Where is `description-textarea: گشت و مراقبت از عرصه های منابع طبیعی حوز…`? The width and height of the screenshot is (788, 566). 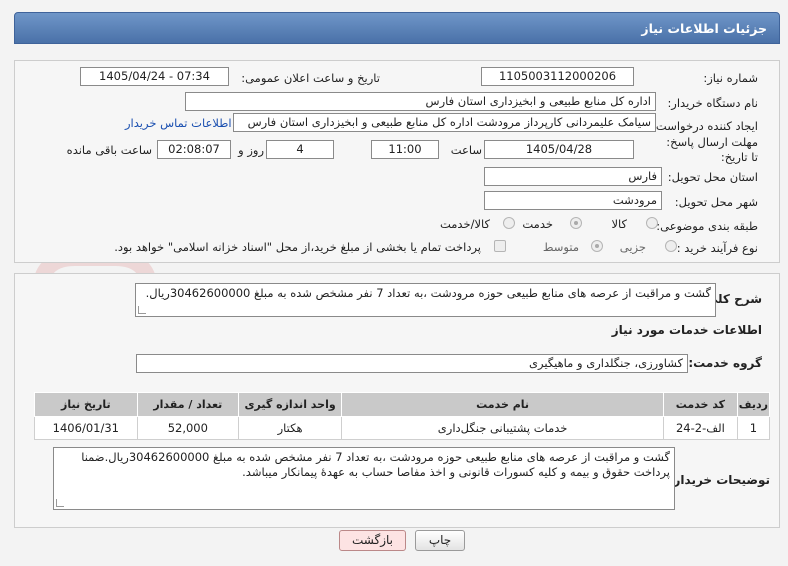 description-textarea: گشت و مراقبت از عرصه های منابع طبیعی حوز… is located at coordinates (425, 300).